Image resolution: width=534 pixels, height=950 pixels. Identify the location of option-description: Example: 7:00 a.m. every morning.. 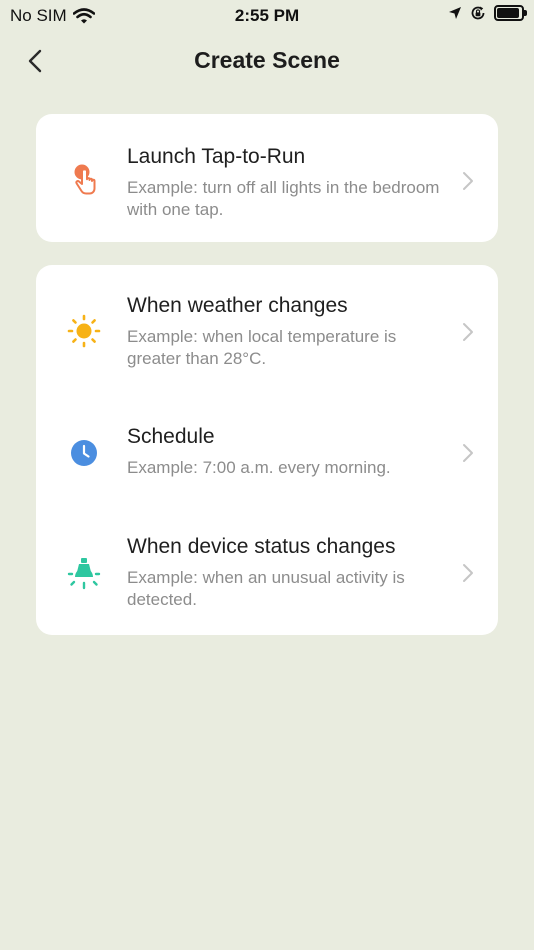
(259, 467).